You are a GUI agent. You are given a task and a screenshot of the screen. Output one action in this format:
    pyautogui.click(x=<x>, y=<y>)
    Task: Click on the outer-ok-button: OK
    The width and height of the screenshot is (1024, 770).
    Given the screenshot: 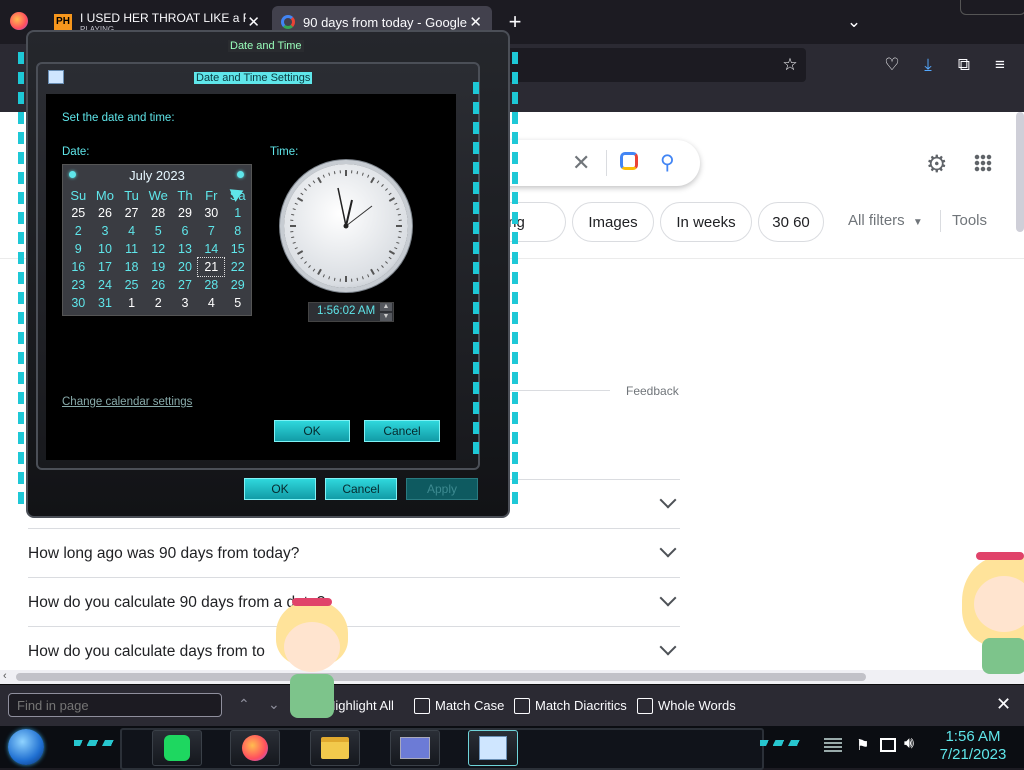 What is the action you would take?
    pyautogui.click(x=280, y=489)
    